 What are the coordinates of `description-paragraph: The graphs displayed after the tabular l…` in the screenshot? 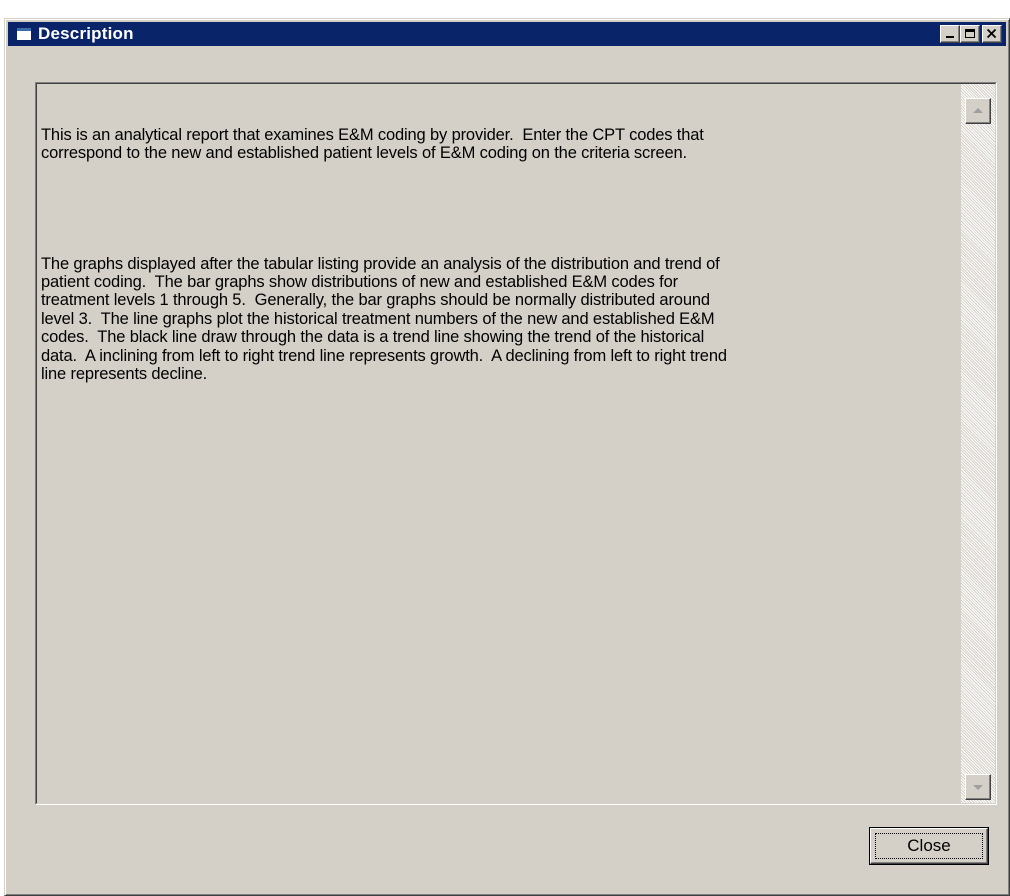 It's located at (384, 319).